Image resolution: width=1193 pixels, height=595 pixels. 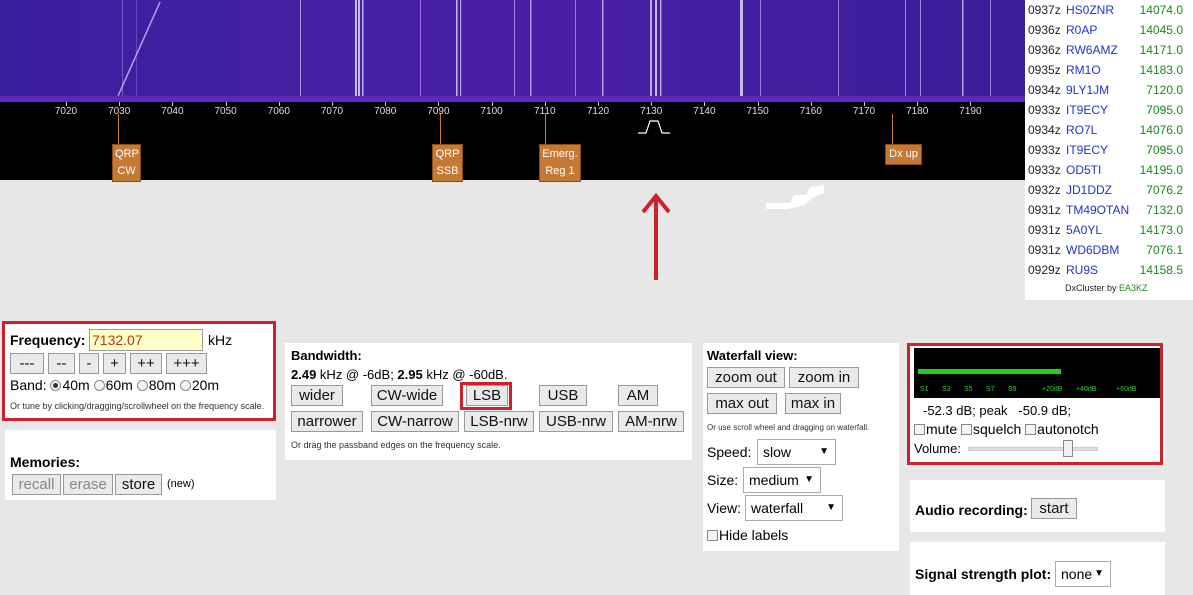 I want to click on erase-button: erase, so click(x=88, y=484).